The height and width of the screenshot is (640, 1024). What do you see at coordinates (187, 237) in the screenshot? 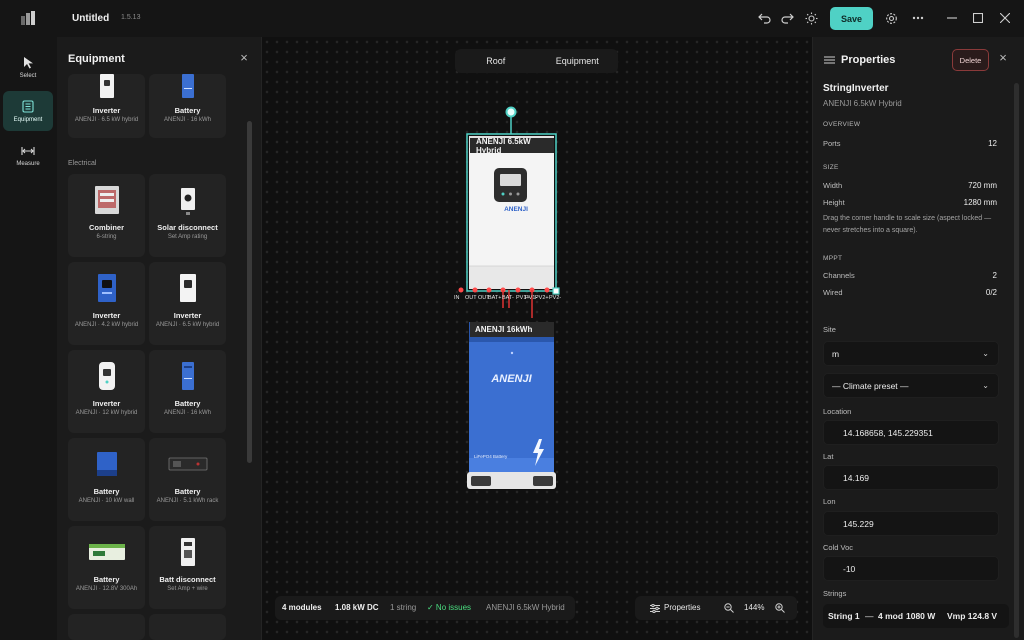
I see `card-subtitle: Set Amp rating` at bounding box center [187, 237].